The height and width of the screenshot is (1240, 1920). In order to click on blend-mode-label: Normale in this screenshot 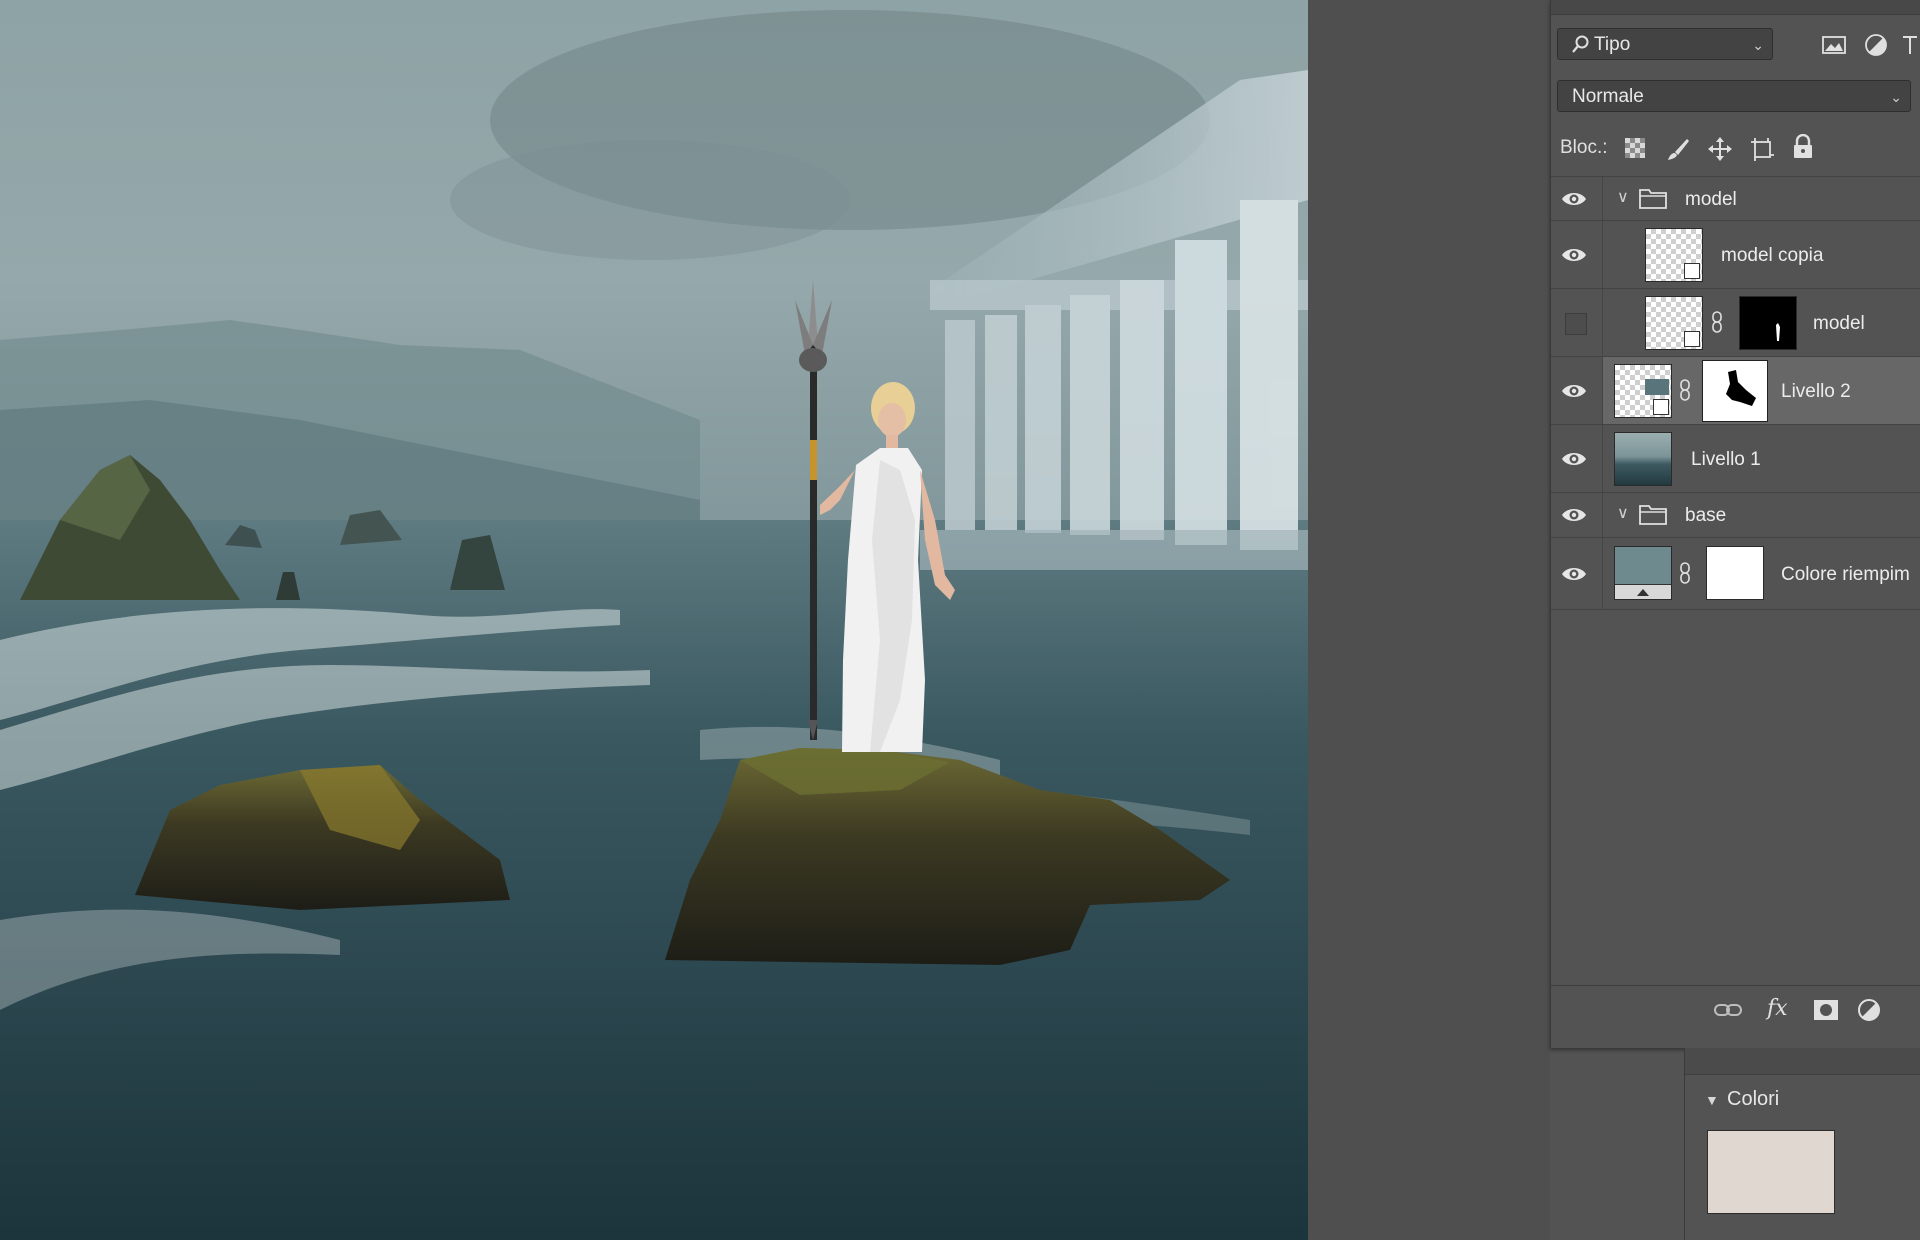, I will do `click(1608, 96)`.